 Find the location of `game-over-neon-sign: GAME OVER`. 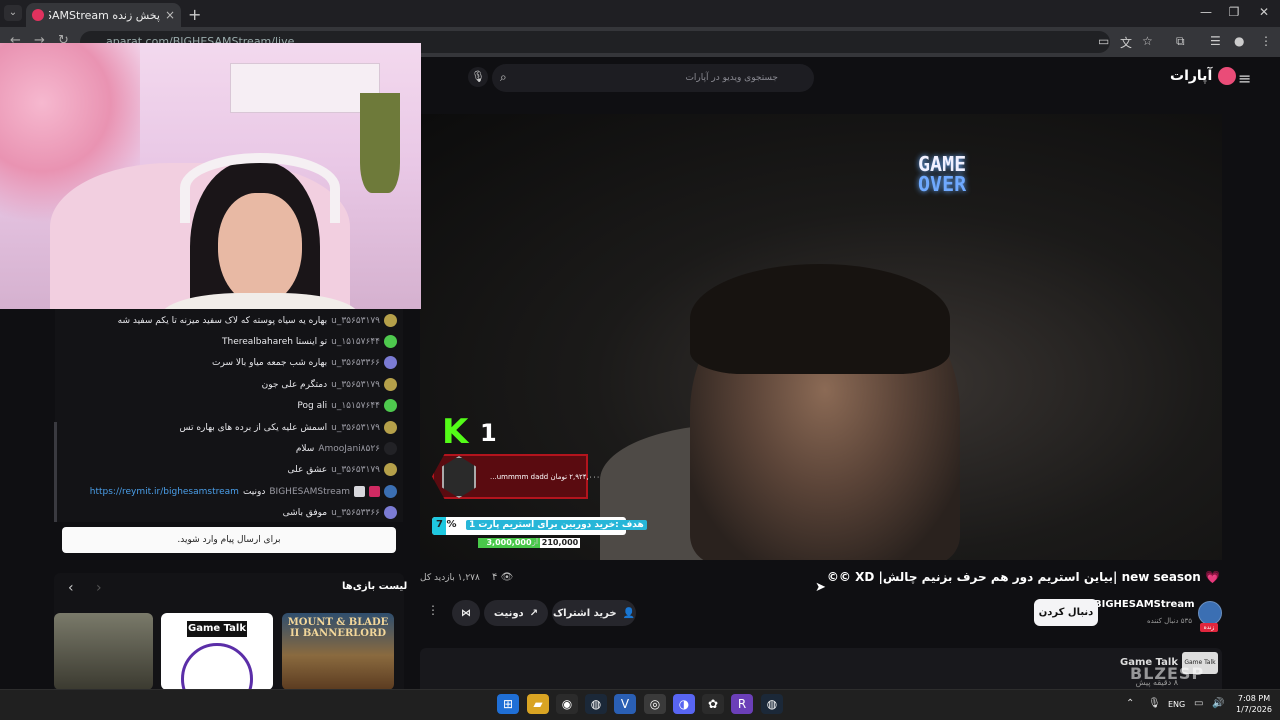

game-over-neon-sign: GAME OVER is located at coordinates (942, 174).